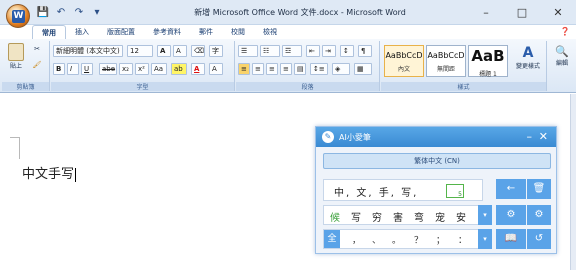 The height and width of the screenshot is (270, 576). Describe the element at coordinates (356, 239) in the screenshot. I see `punctuation-item: ，` at that location.